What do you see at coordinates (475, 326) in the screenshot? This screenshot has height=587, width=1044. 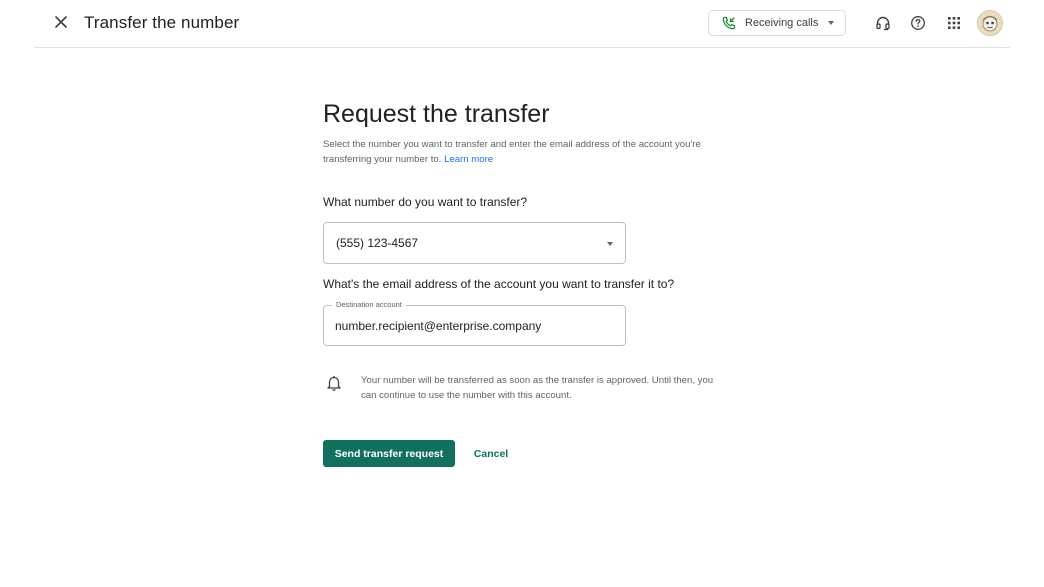 I see `destination-account-input` at bounding box center [475, 326].